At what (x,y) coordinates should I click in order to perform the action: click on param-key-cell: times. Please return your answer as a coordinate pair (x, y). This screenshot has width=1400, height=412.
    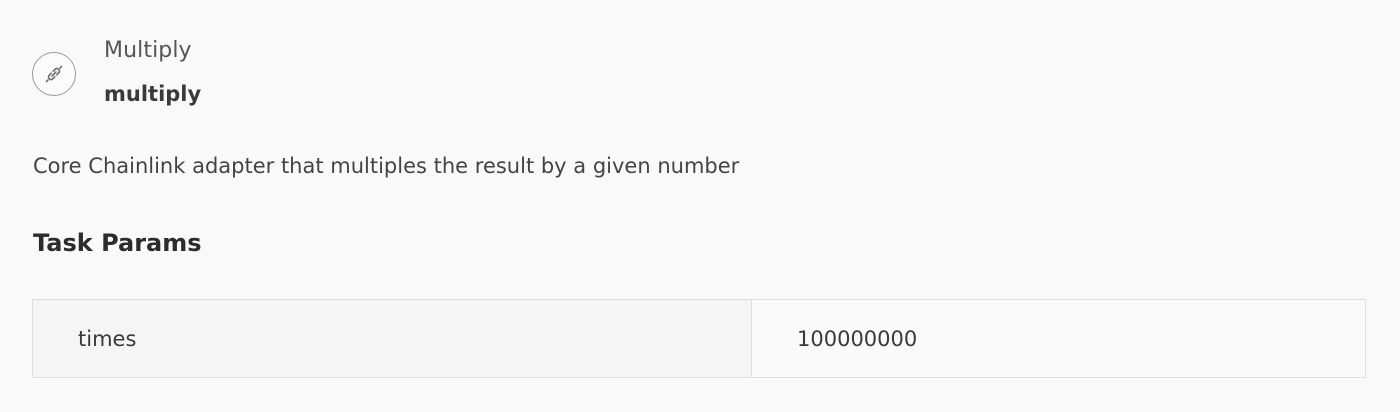
    Looking at the image, I should click on (392, 338).